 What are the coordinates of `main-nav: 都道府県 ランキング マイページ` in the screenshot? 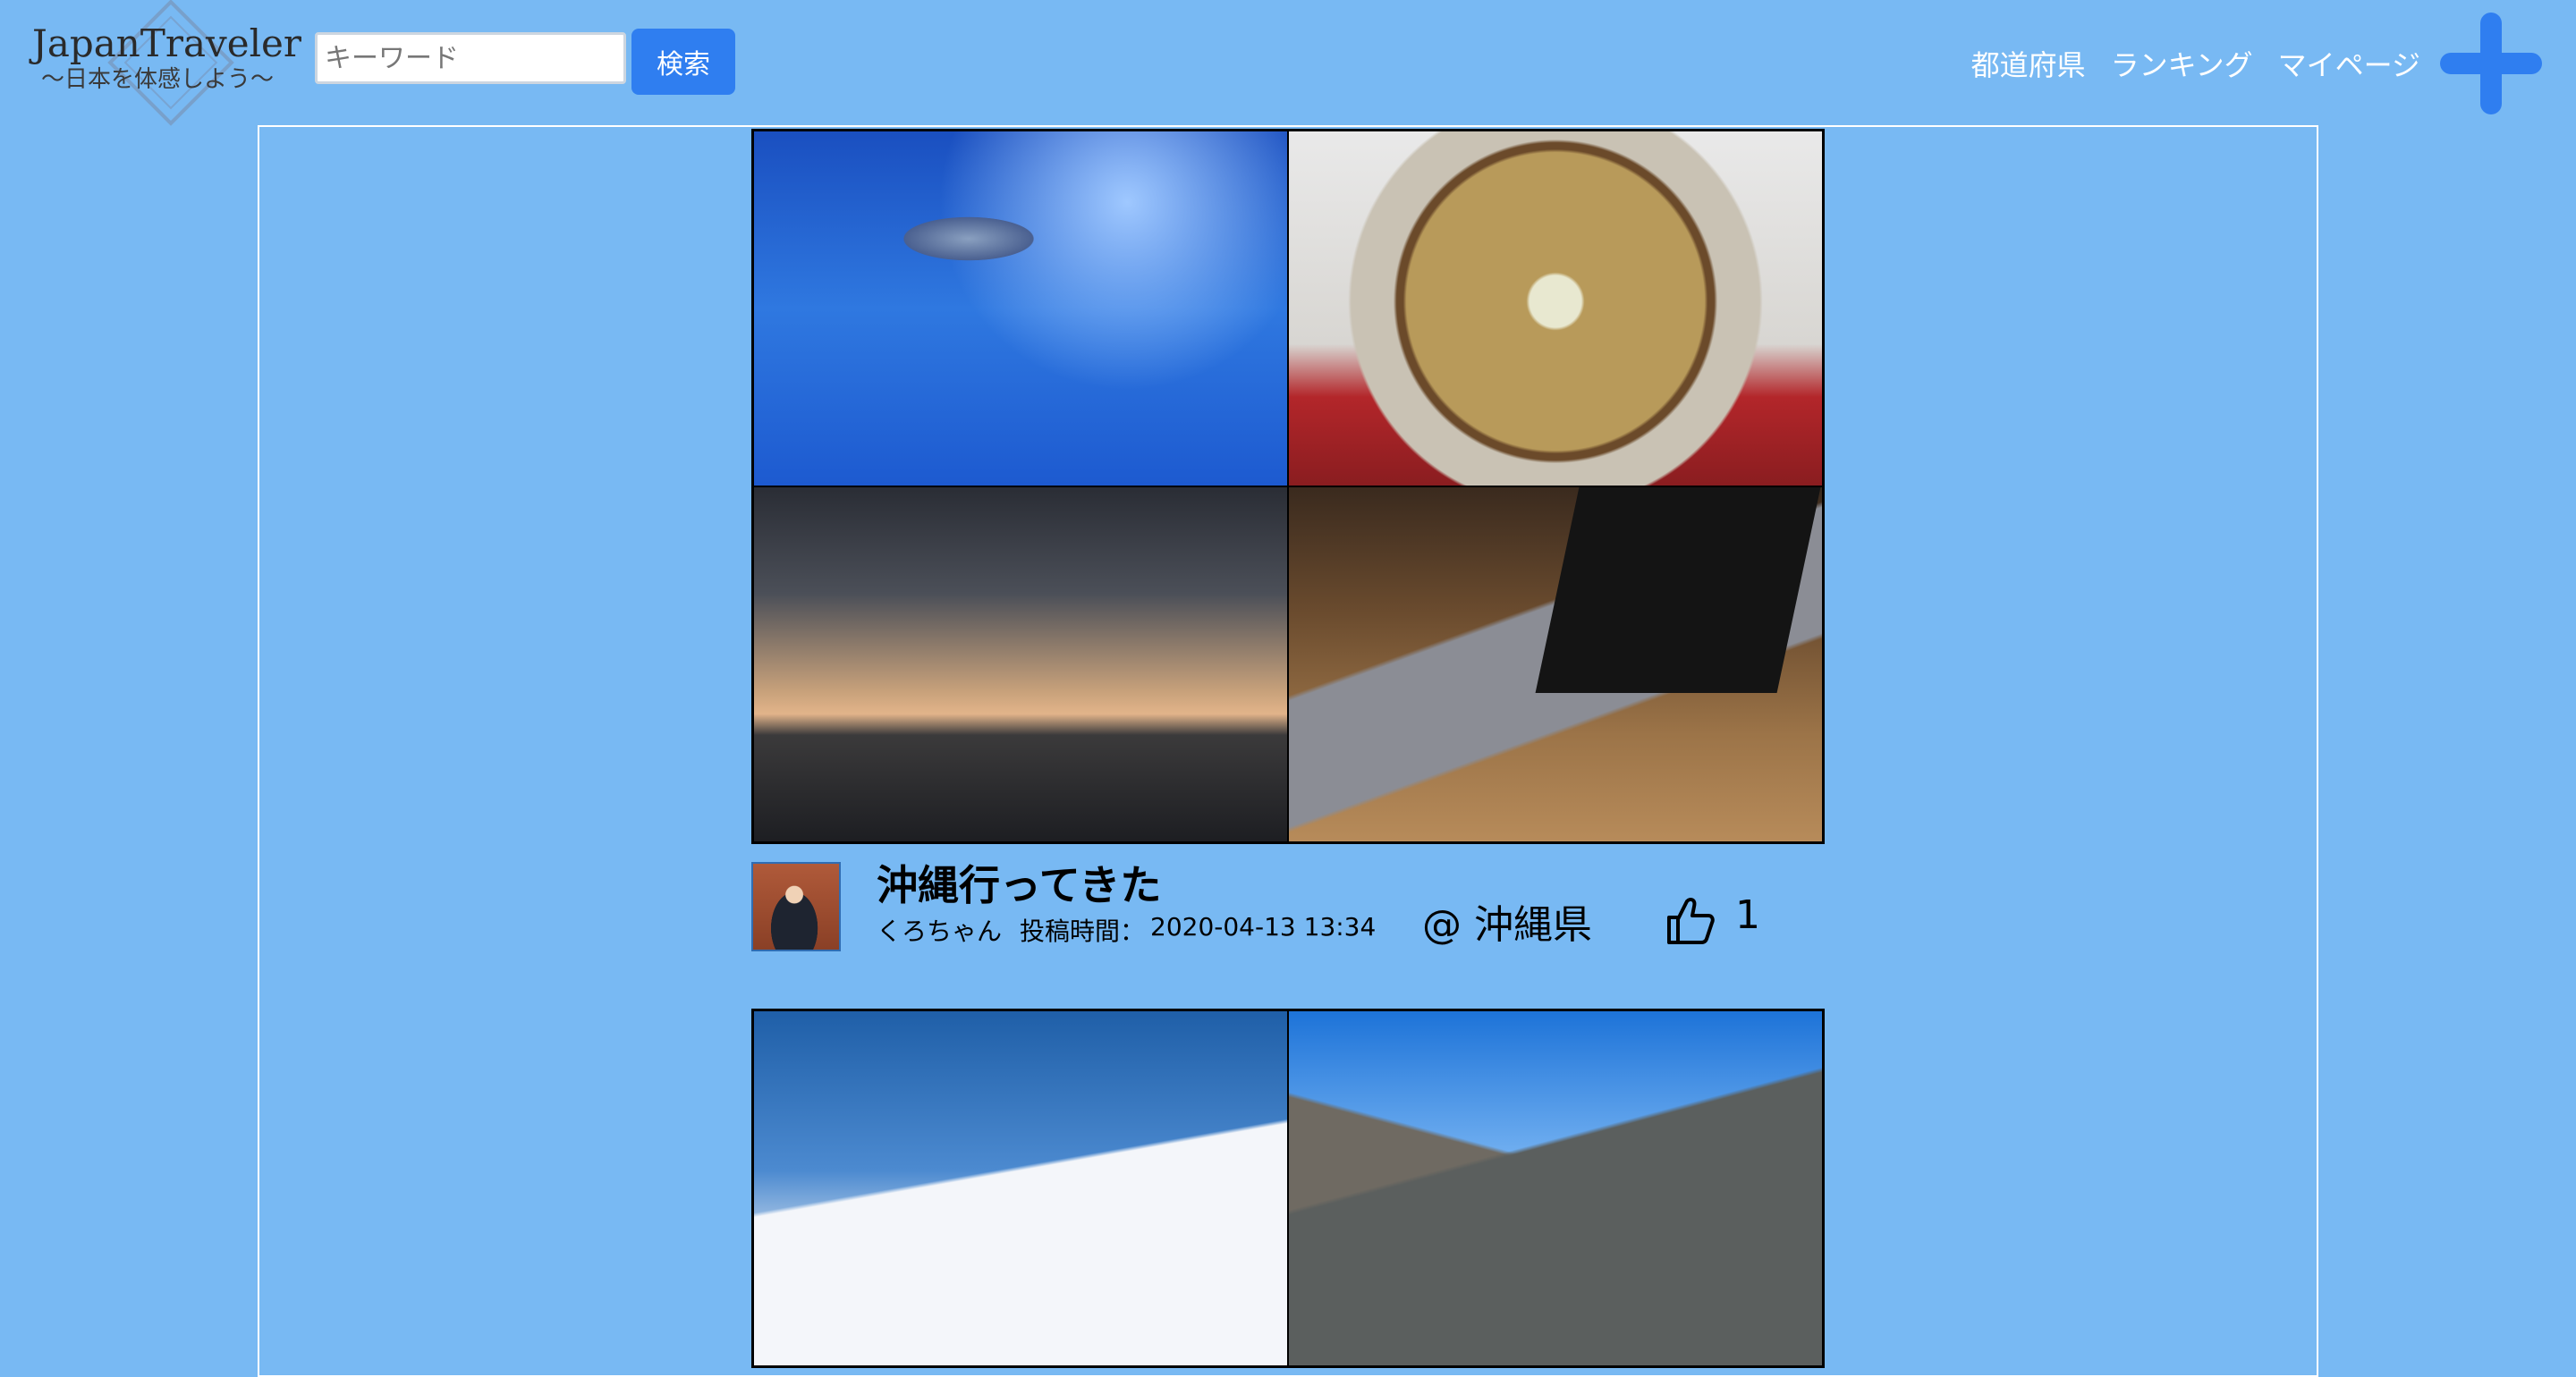 It's located at (2195, 63).